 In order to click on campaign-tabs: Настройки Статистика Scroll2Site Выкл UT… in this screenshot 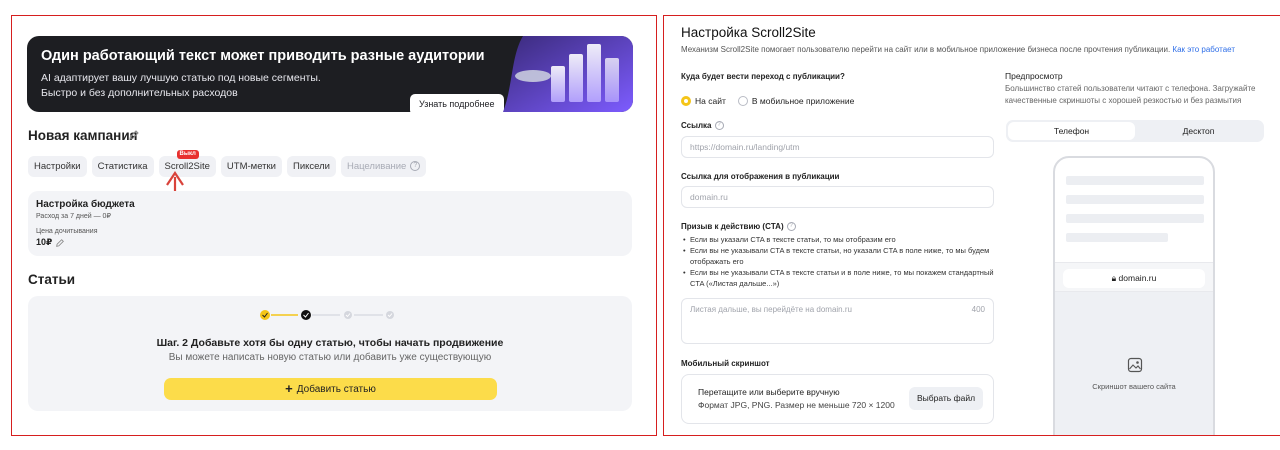, I will do `click(227, 163)`.